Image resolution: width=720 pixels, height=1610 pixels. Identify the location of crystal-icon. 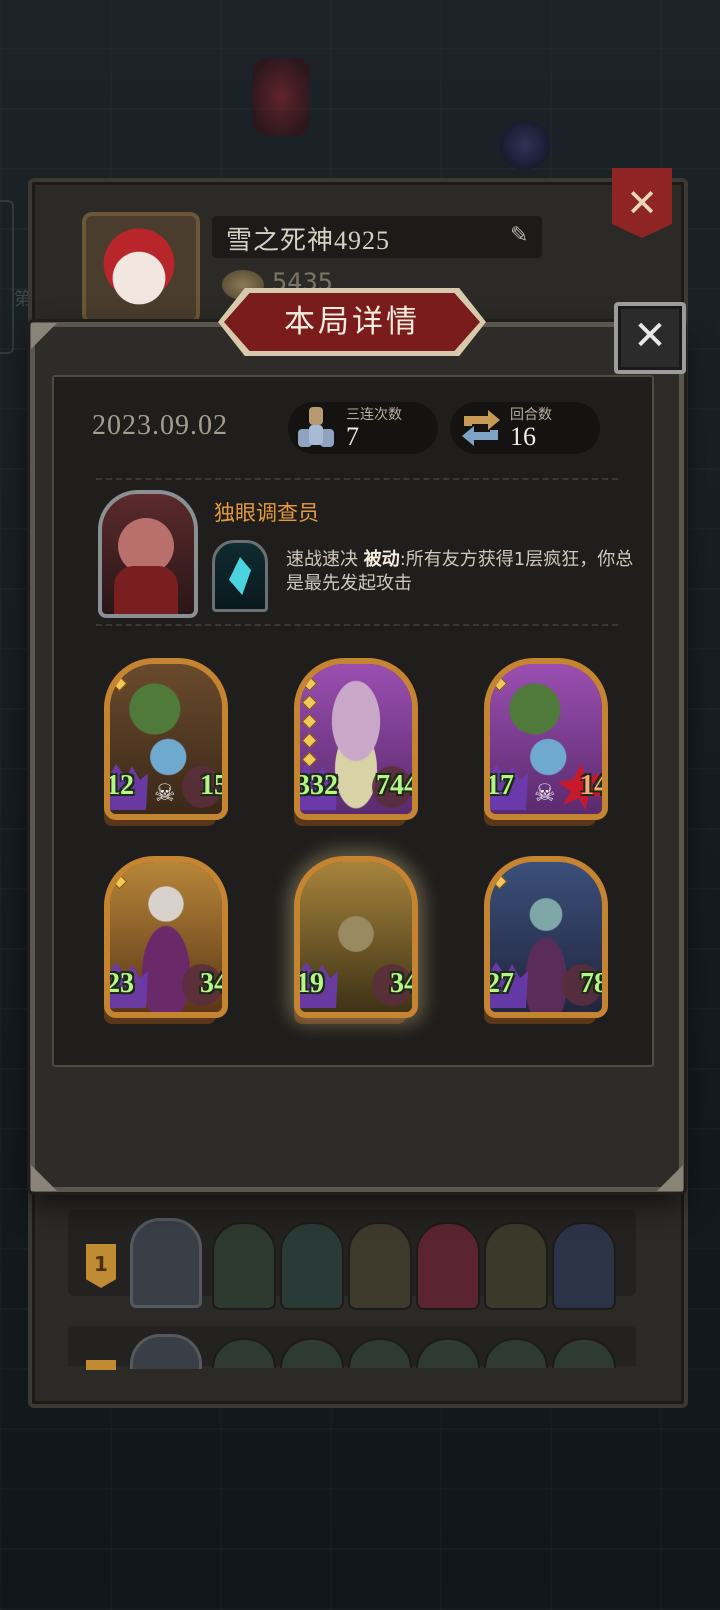
(240, 576).